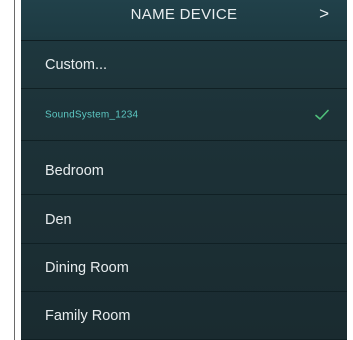 This screenshot has height=340, width=353. I want to click on next-button: >, so click(324, 14).